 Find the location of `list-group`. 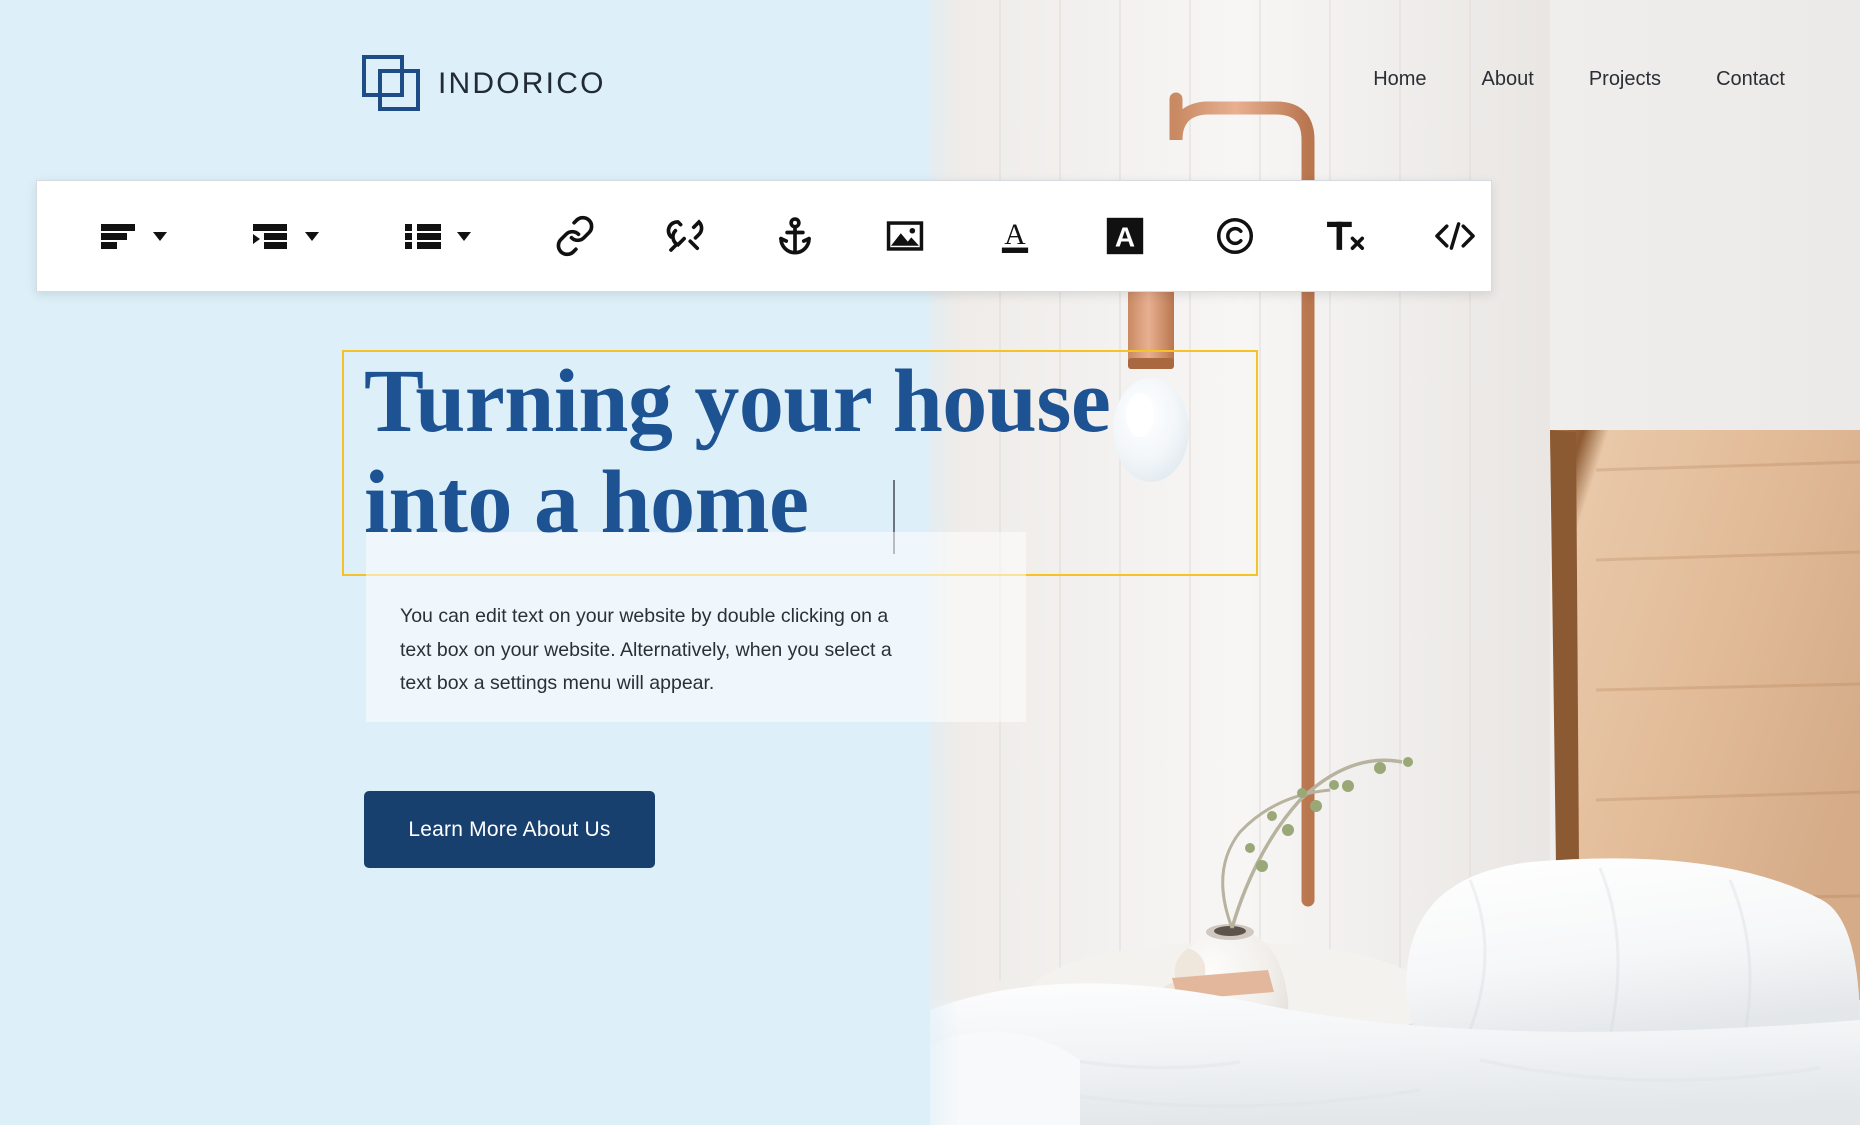

list-group is located at coordinates (436, 236).